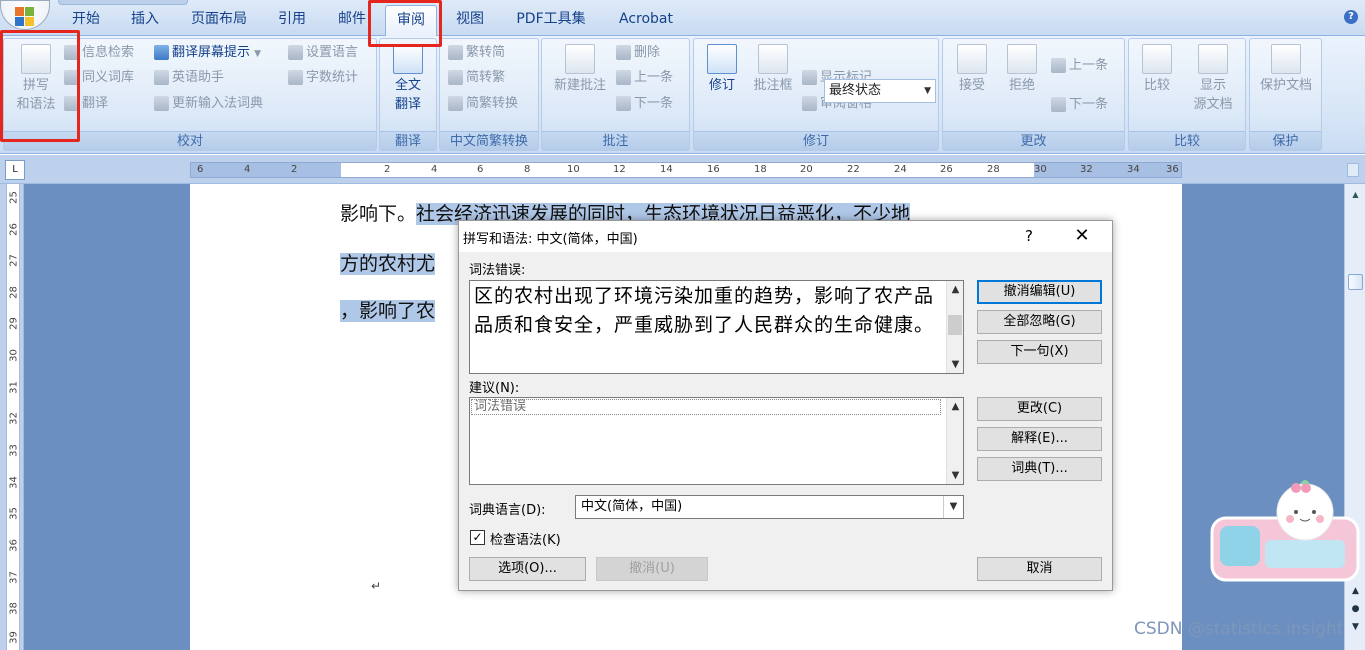 This screenshot has width=1365, height=650. Describe the element at coordinates (1039, 409) in the screenshot. I see `change-button: 更改(C)` at that location.